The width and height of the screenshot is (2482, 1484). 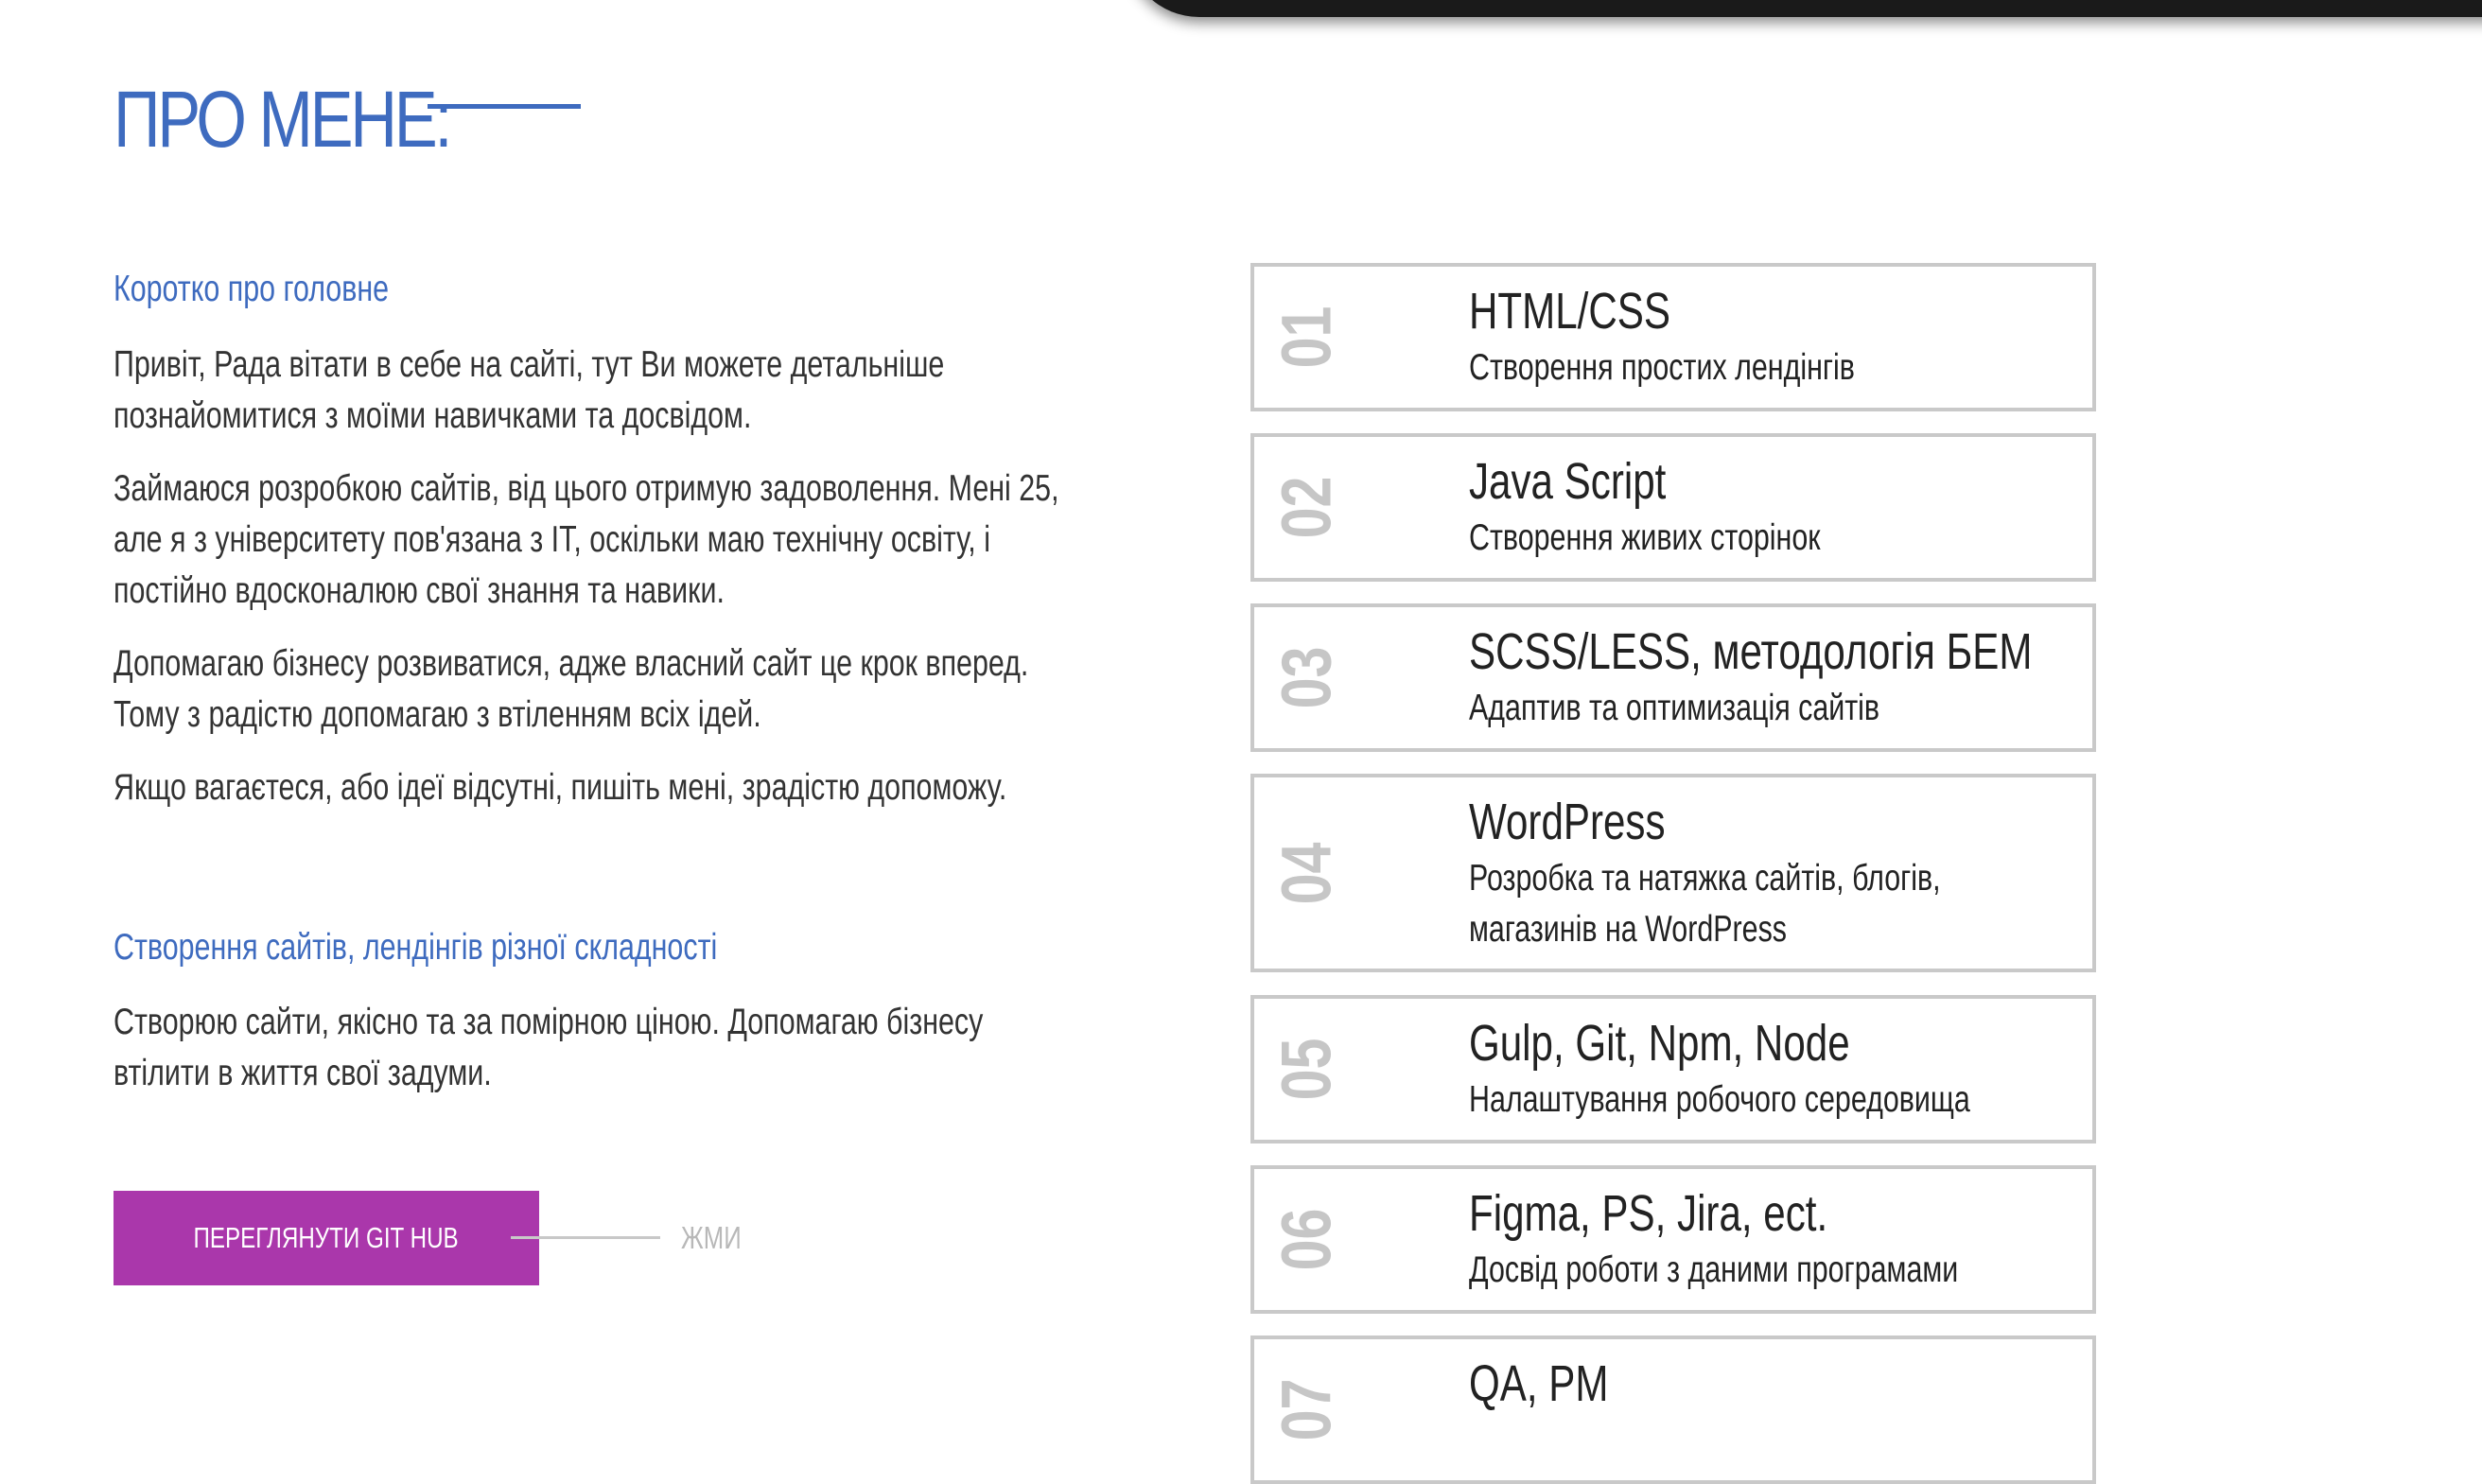 I want to click on skill-name: Figma, PS, Jira, ect., so click(x=1648, y=1213).